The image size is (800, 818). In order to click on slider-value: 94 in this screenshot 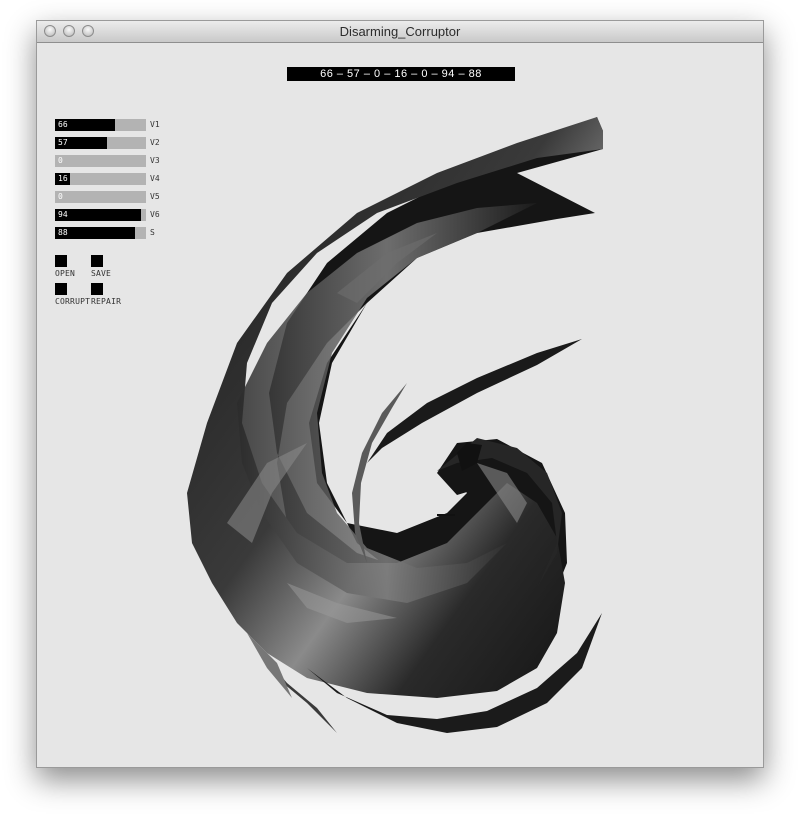, I will do `click(63, 214)`.